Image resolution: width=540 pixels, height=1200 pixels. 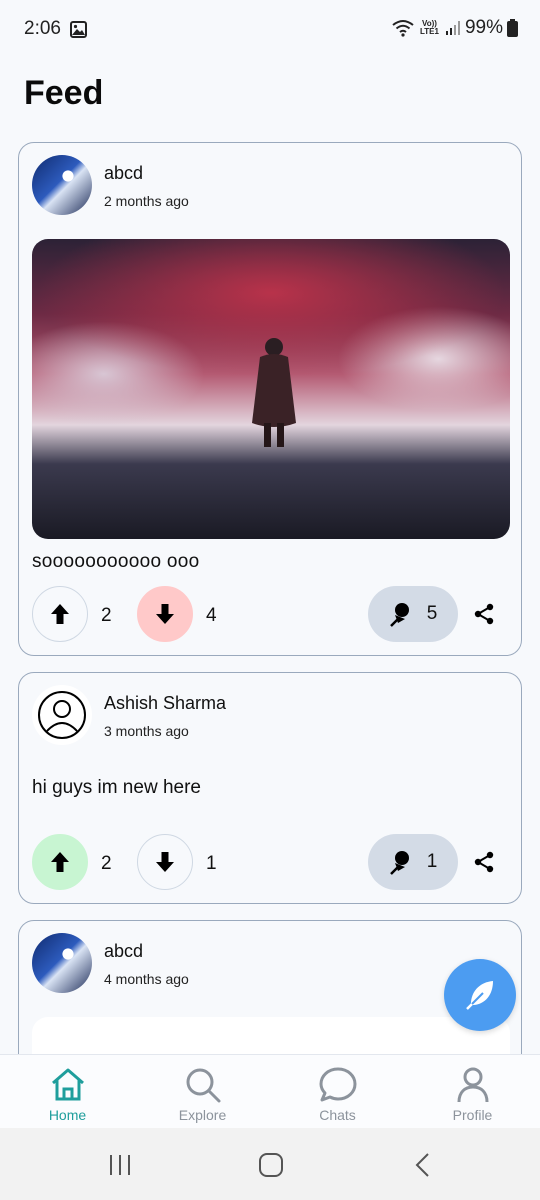 I want to click on post-time: 4 months ago, so click(x=146, y=979).